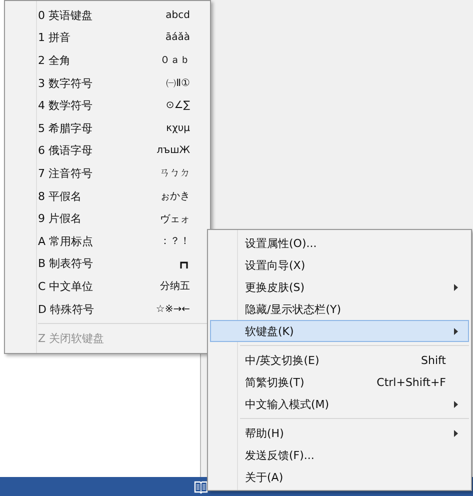 Image resolution: width=473 pixels, height=496 pixels. What do you see at coordinates (107, 286) in the screenshot?
I see `menu-item: C 中文单位 分纳五` at bounding box center [107, 286].